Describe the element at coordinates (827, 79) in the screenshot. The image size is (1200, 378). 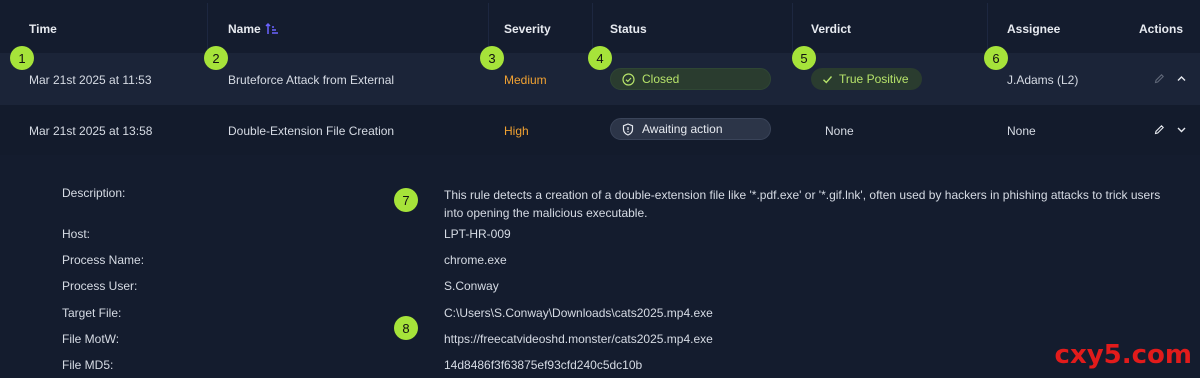
I see `check-icon` at that location.